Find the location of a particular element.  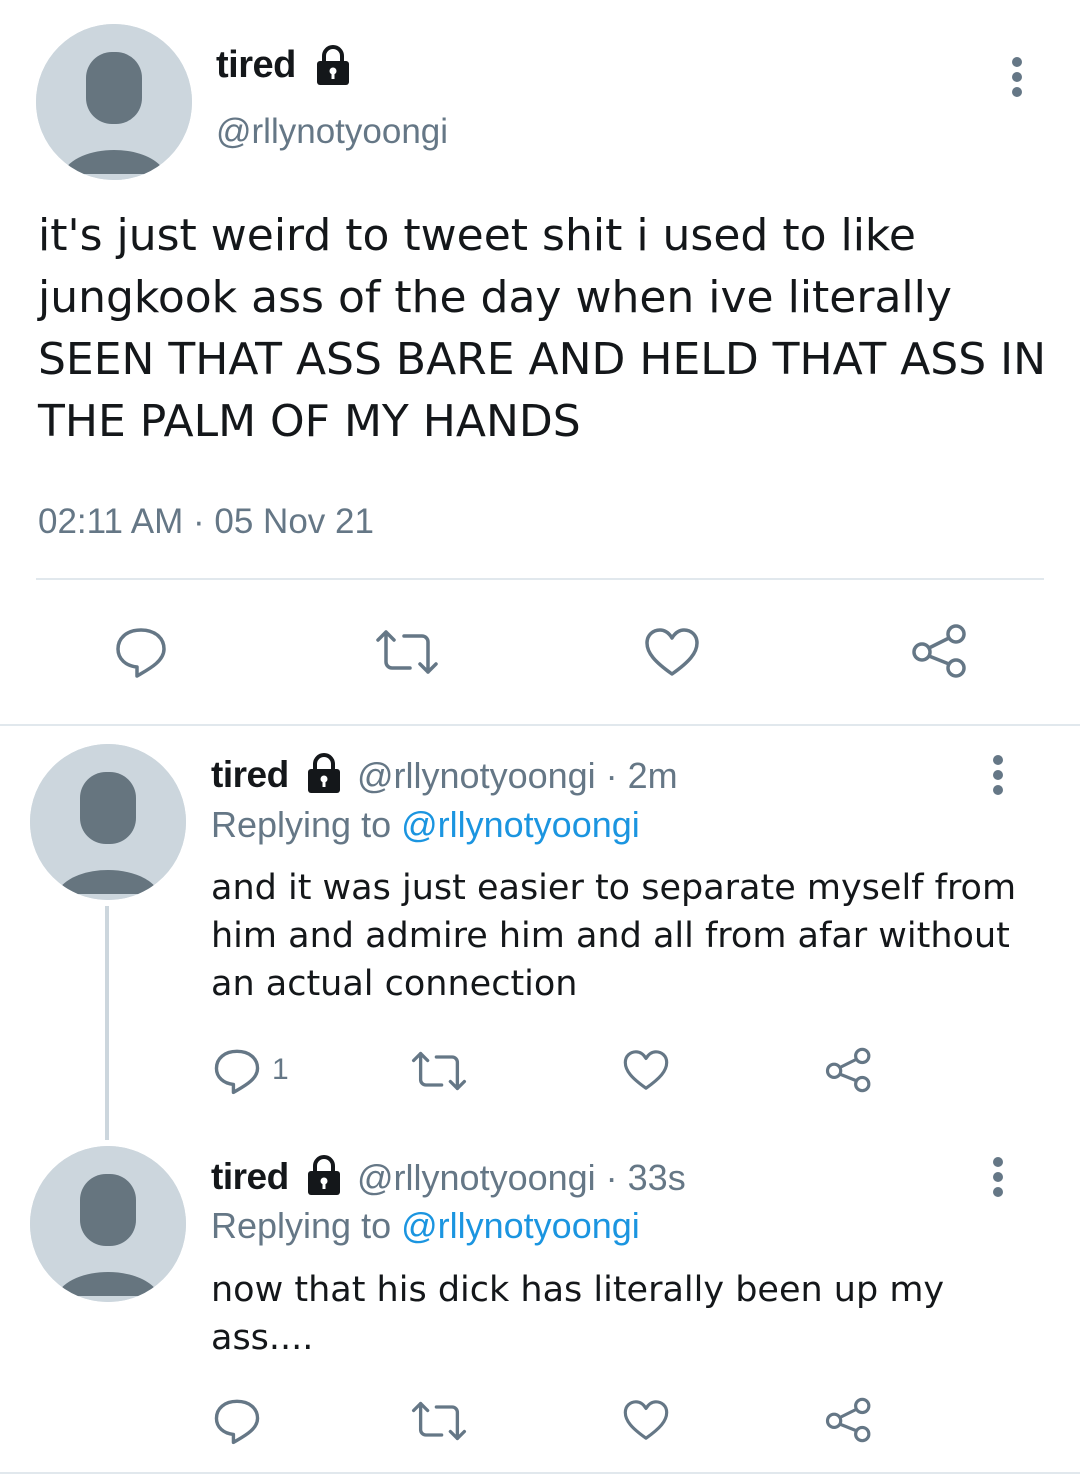

reply-count: 1 is located at coordinates (280, 1069).